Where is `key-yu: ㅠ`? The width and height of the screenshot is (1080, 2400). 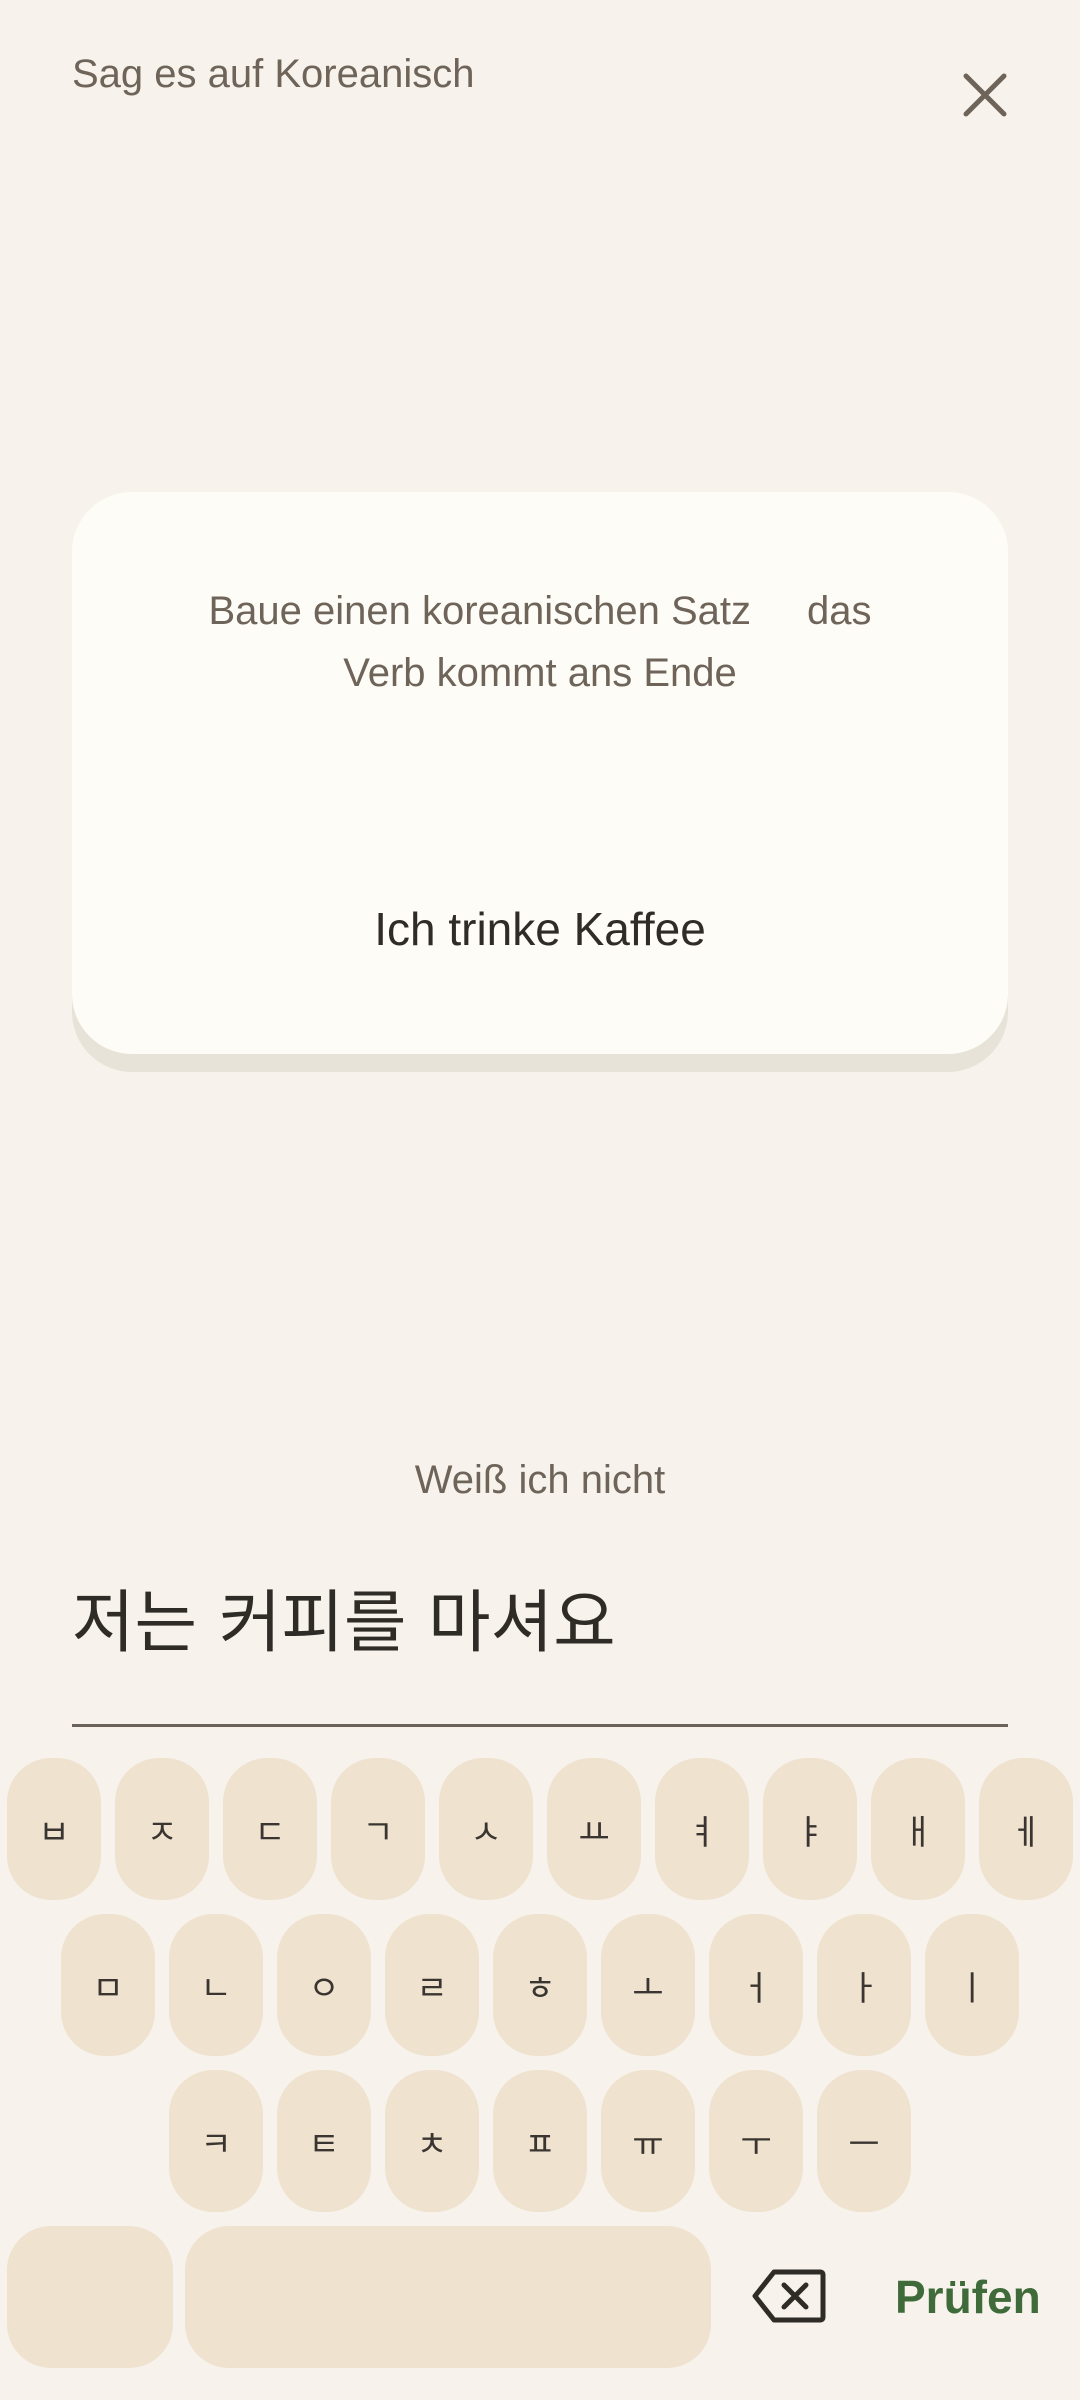
key-yu: ㅠ is located at coordinates (648, 2141).